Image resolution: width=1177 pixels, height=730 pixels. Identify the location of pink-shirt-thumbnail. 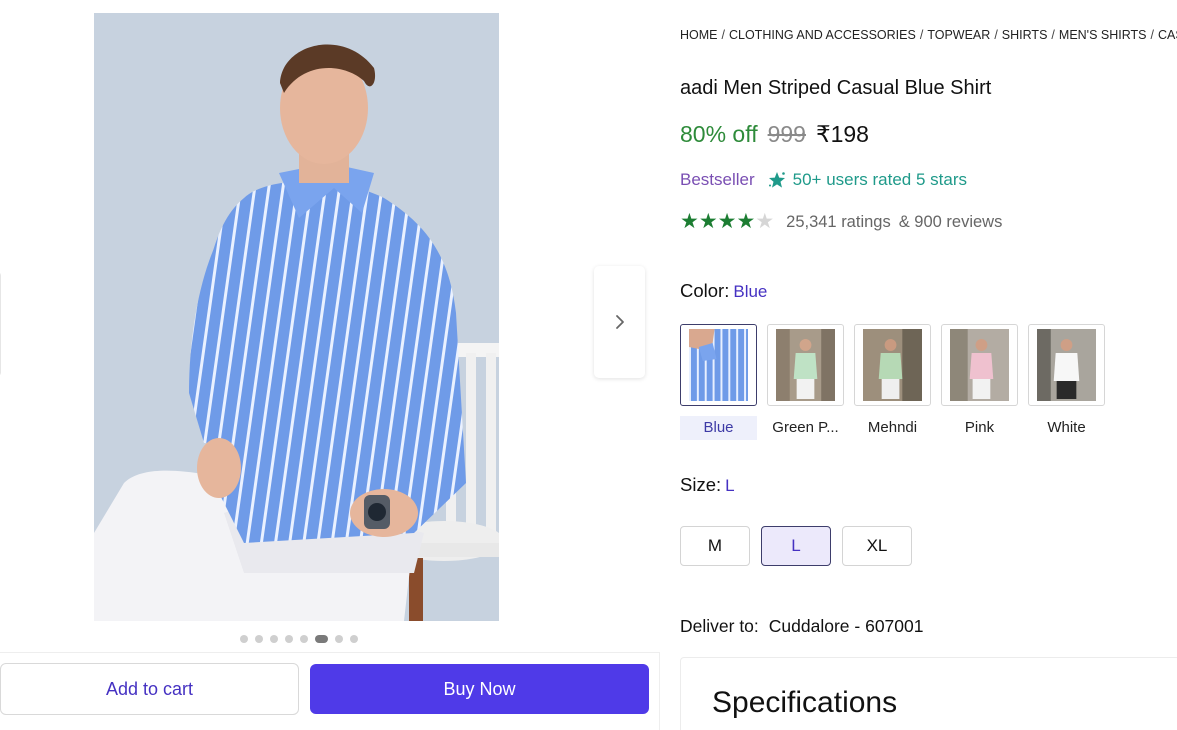
(979, 365).